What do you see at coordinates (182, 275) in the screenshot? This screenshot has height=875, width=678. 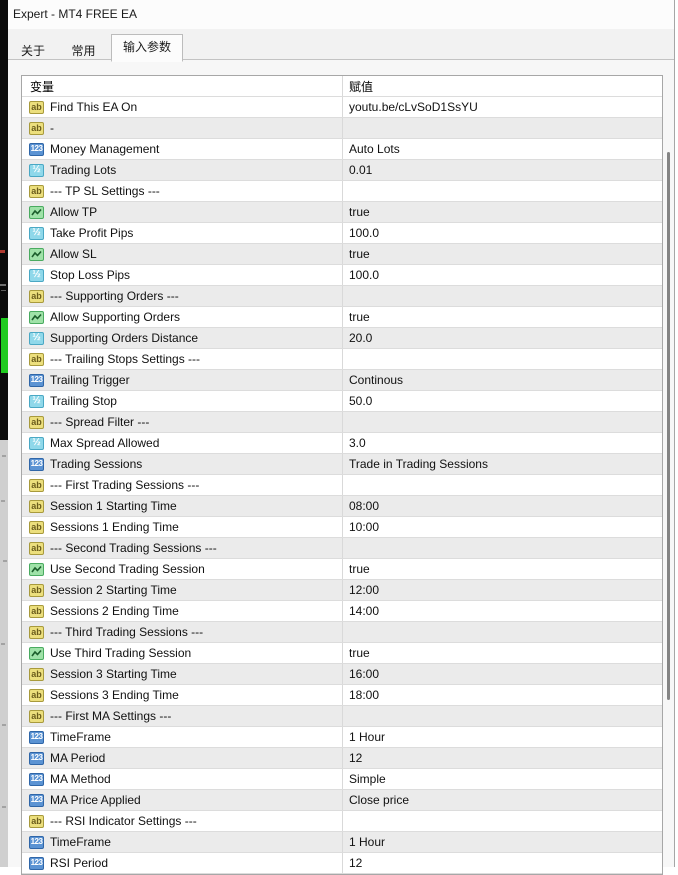 I see `param-name-cell: ½ Stop Loss Pips` at bounding box center [182, 275].